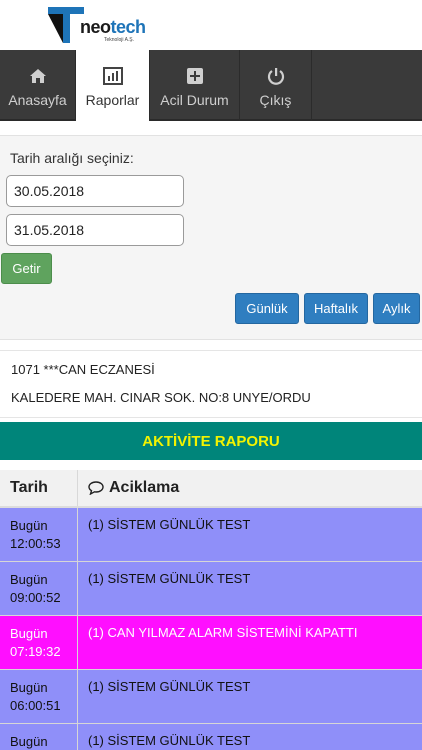 The width and height of the screenshot is (422, 750). What do you see at coordinates (39, 588) in the screenshot?
I see `row-date: Bugün 09:00:52` at bounding box center [39, 588].